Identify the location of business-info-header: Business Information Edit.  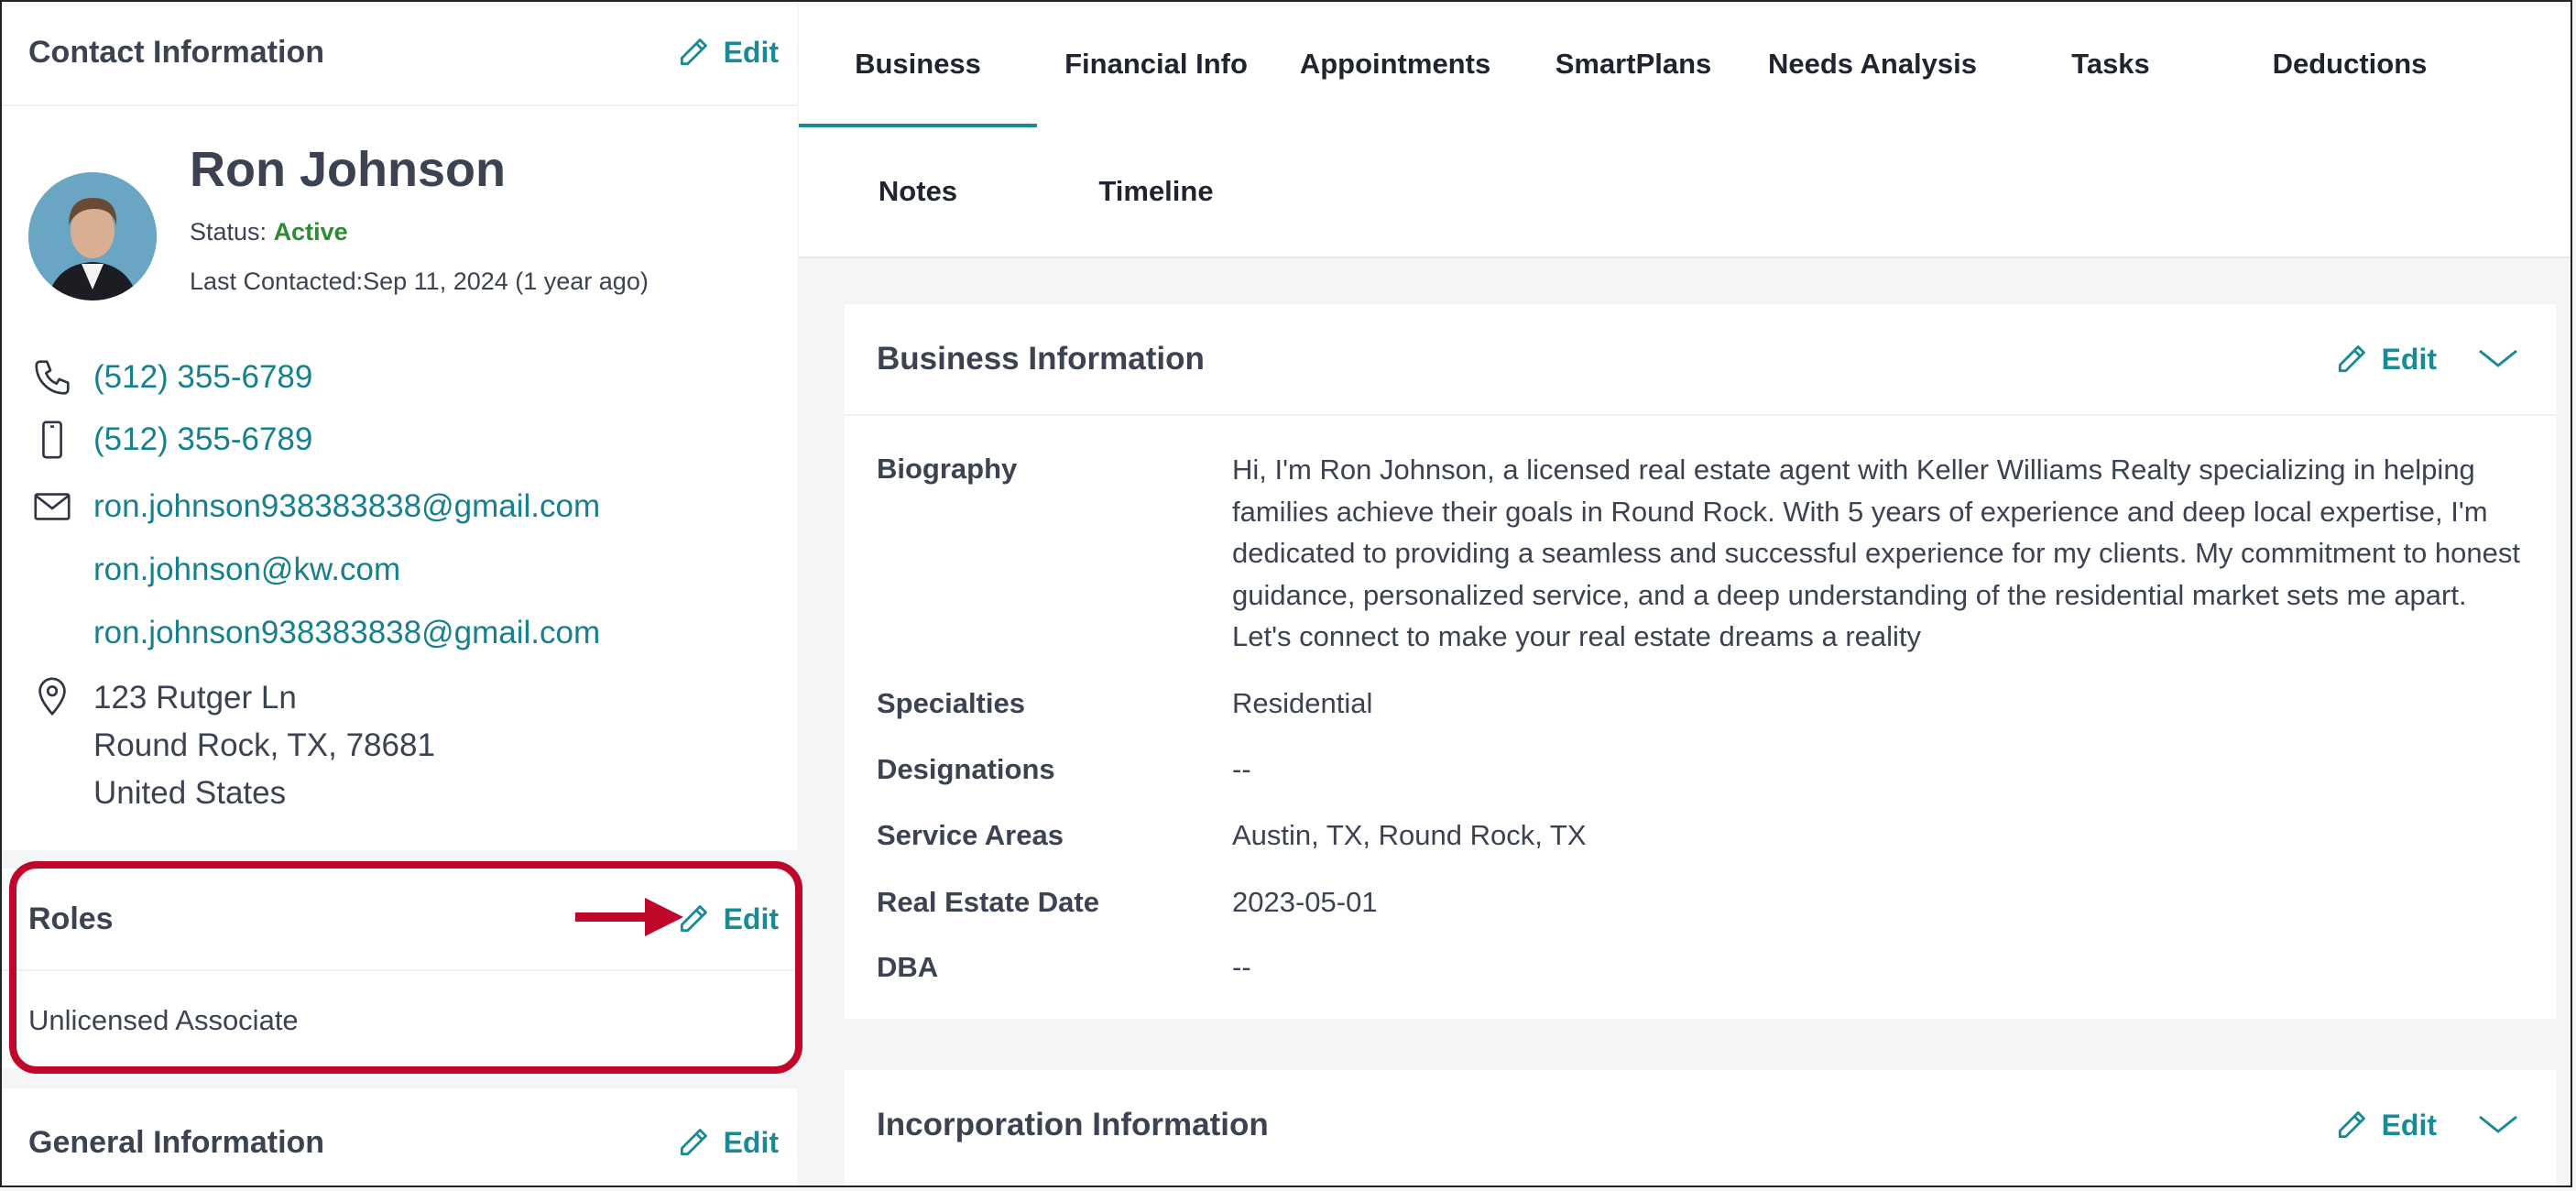
(1698, 359).